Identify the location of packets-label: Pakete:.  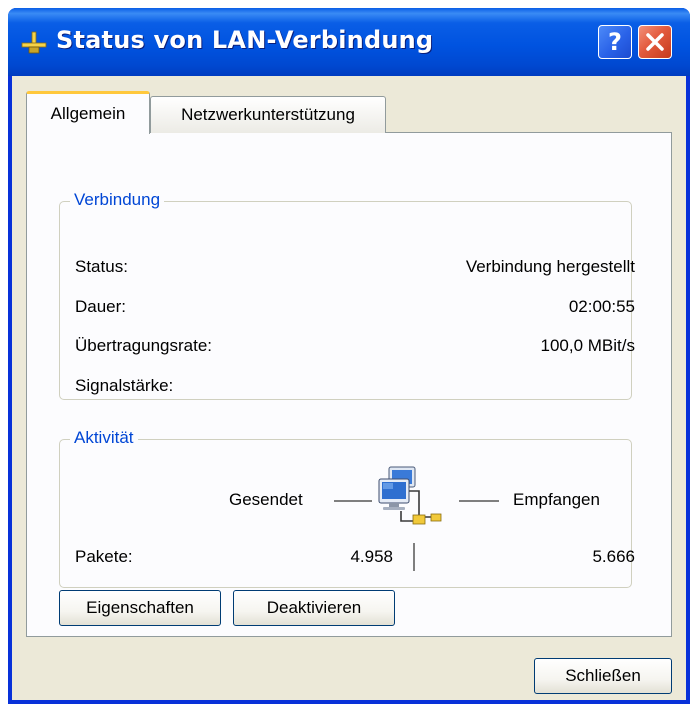
(104, 556).